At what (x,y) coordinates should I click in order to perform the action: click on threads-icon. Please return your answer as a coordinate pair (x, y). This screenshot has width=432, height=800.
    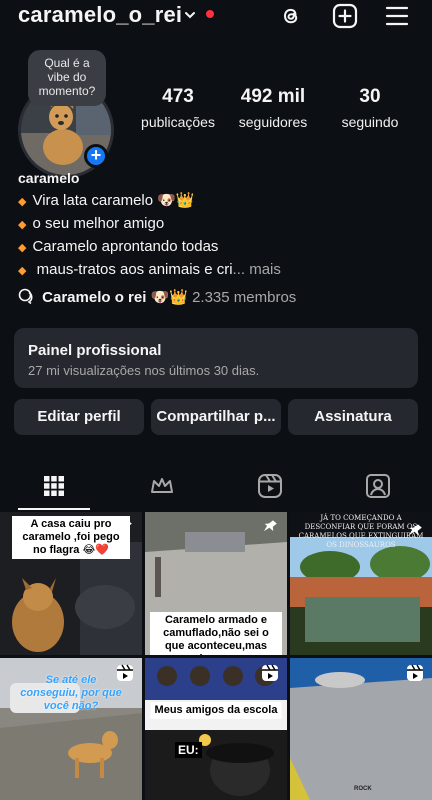
    Looking at the image, I should click on (291, 16).